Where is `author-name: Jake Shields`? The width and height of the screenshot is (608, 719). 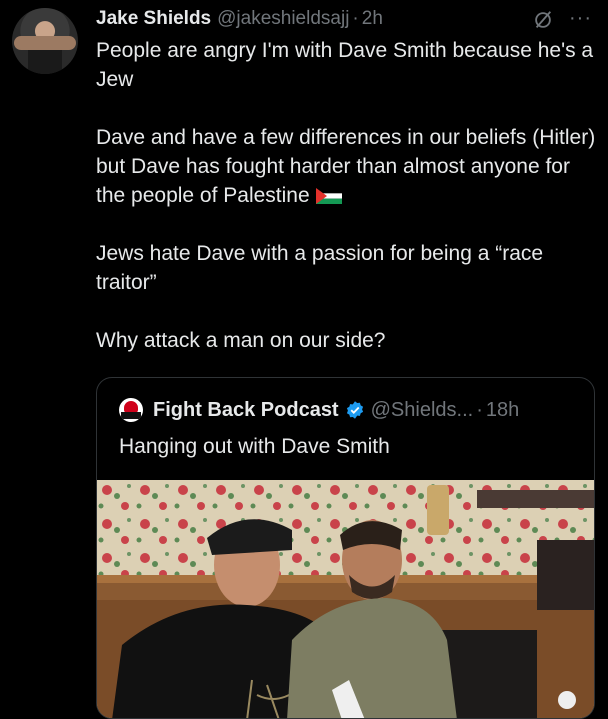 author-name: Jake Shields is located at coordinates (153, 19).